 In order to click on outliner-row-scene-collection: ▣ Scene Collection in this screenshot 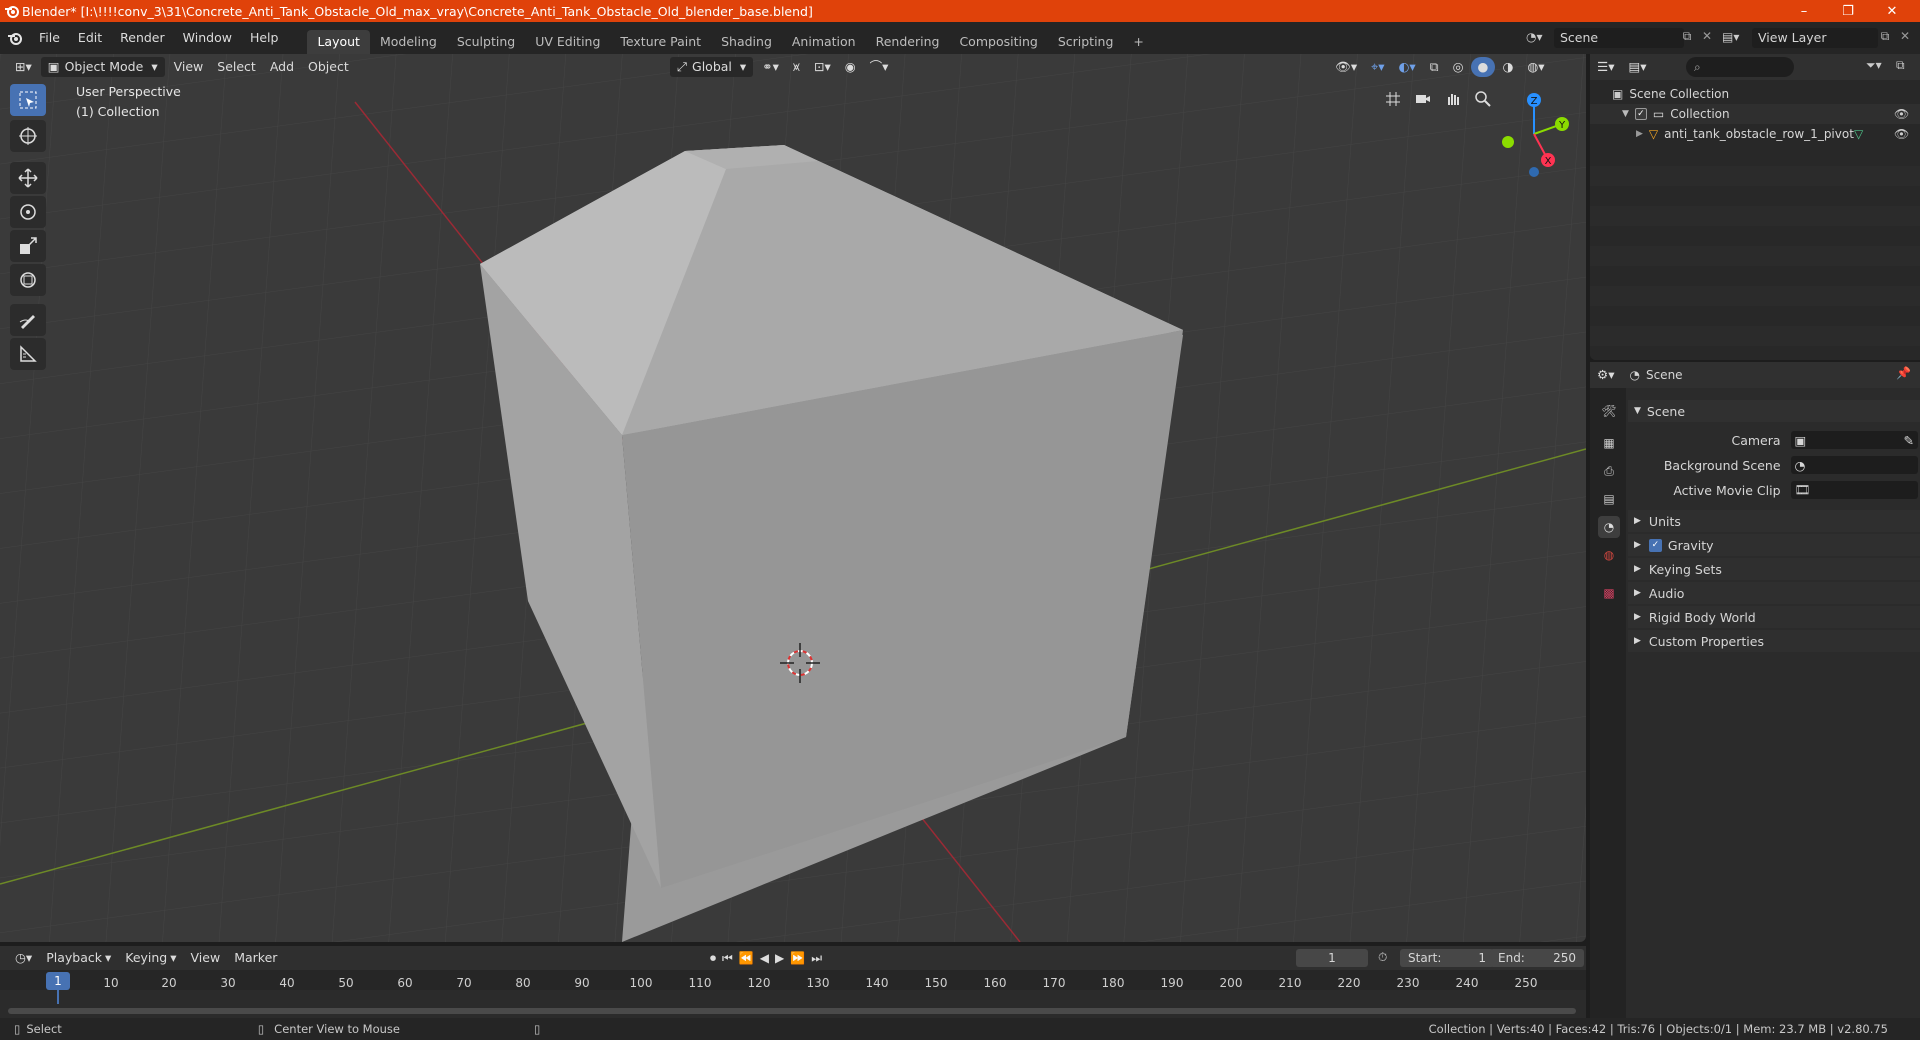, I will do `click(1755, 94)`.